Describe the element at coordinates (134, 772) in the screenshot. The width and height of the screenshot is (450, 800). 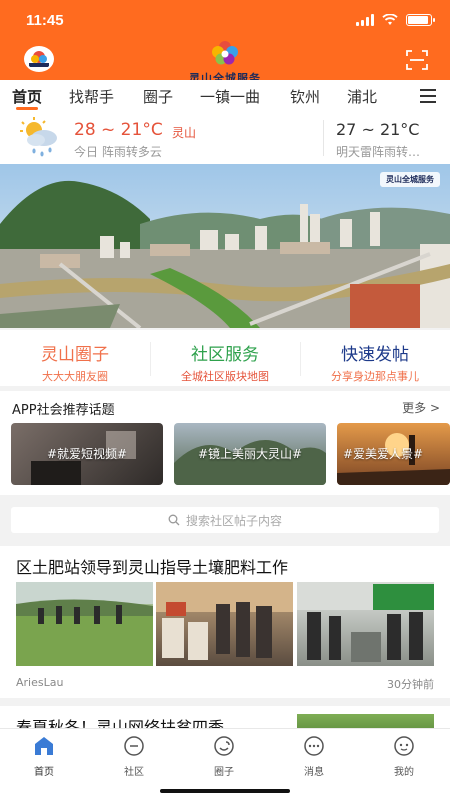
I see `bottom-tab-label: 社区` at that location.